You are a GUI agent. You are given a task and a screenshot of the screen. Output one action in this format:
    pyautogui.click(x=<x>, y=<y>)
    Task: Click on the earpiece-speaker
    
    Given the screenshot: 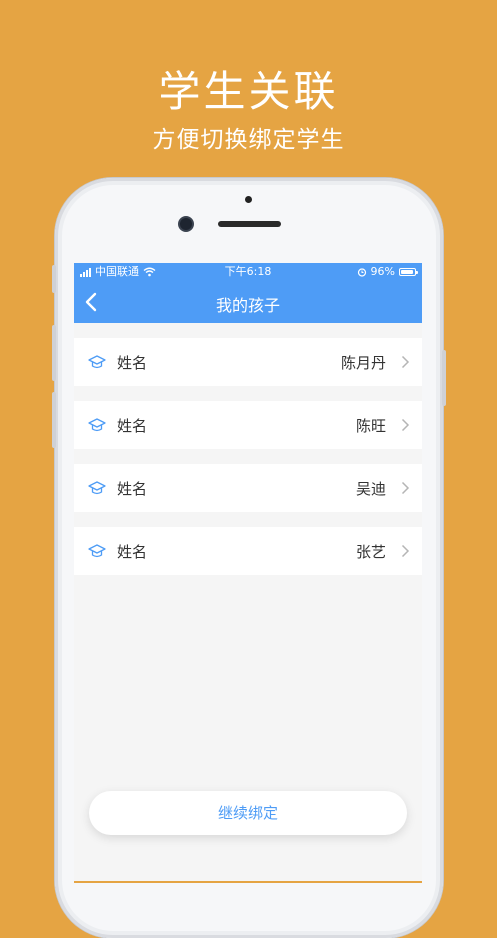 What is the action you would take?
    pyautogui.click(x=249, y=224)
    